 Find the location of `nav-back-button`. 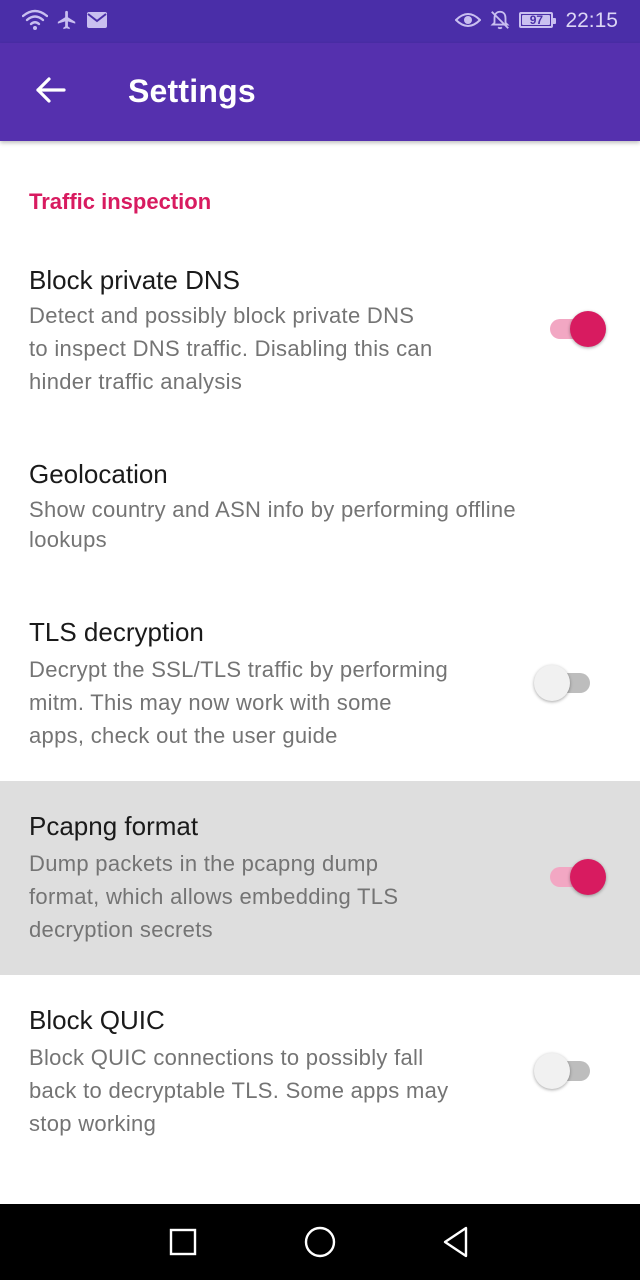

nav-back-button is located at coordinates (456, 1244).